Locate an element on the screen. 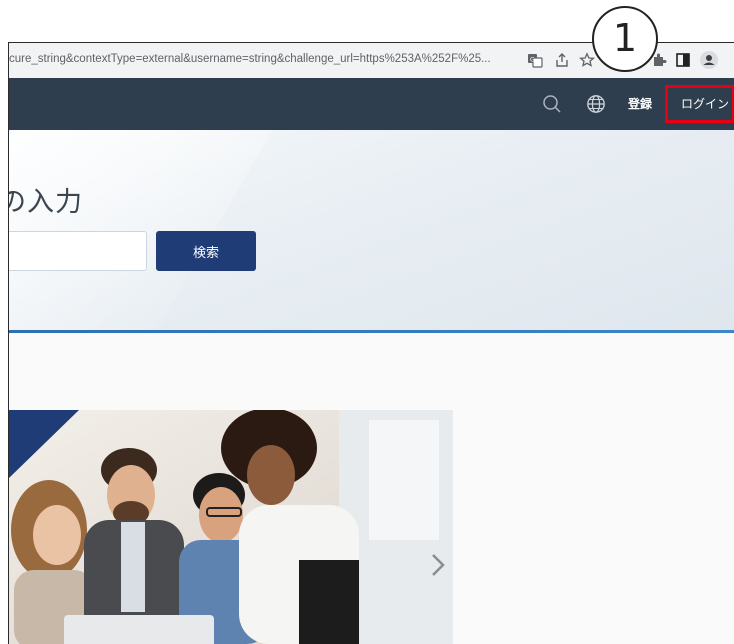 The height and width of the screenshot is (644, 734). sidepanel-icon is located at coordinates (683, 60).